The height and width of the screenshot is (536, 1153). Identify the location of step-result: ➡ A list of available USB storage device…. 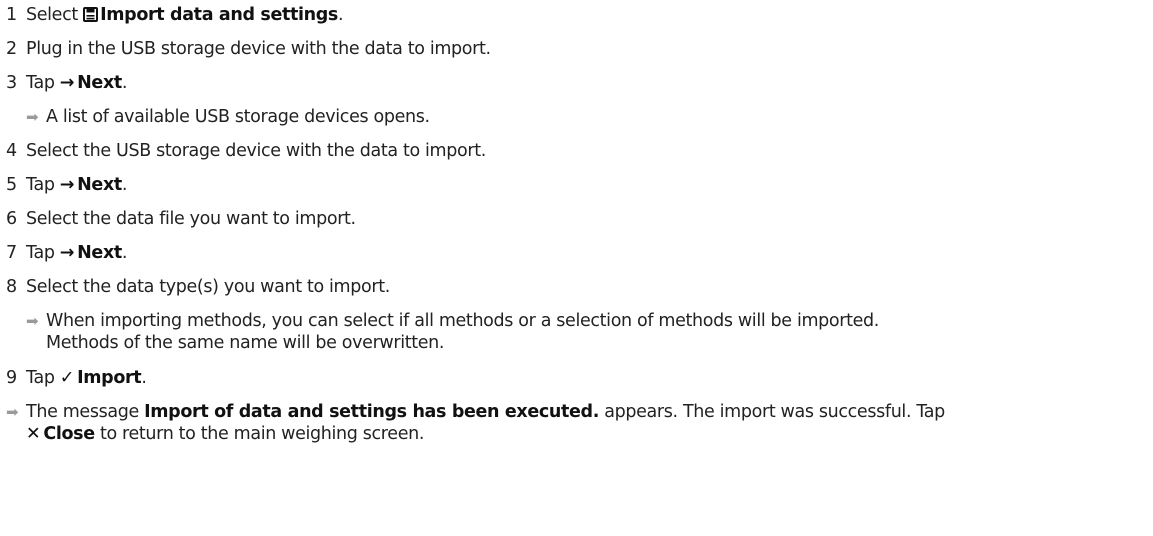
(579, 123).